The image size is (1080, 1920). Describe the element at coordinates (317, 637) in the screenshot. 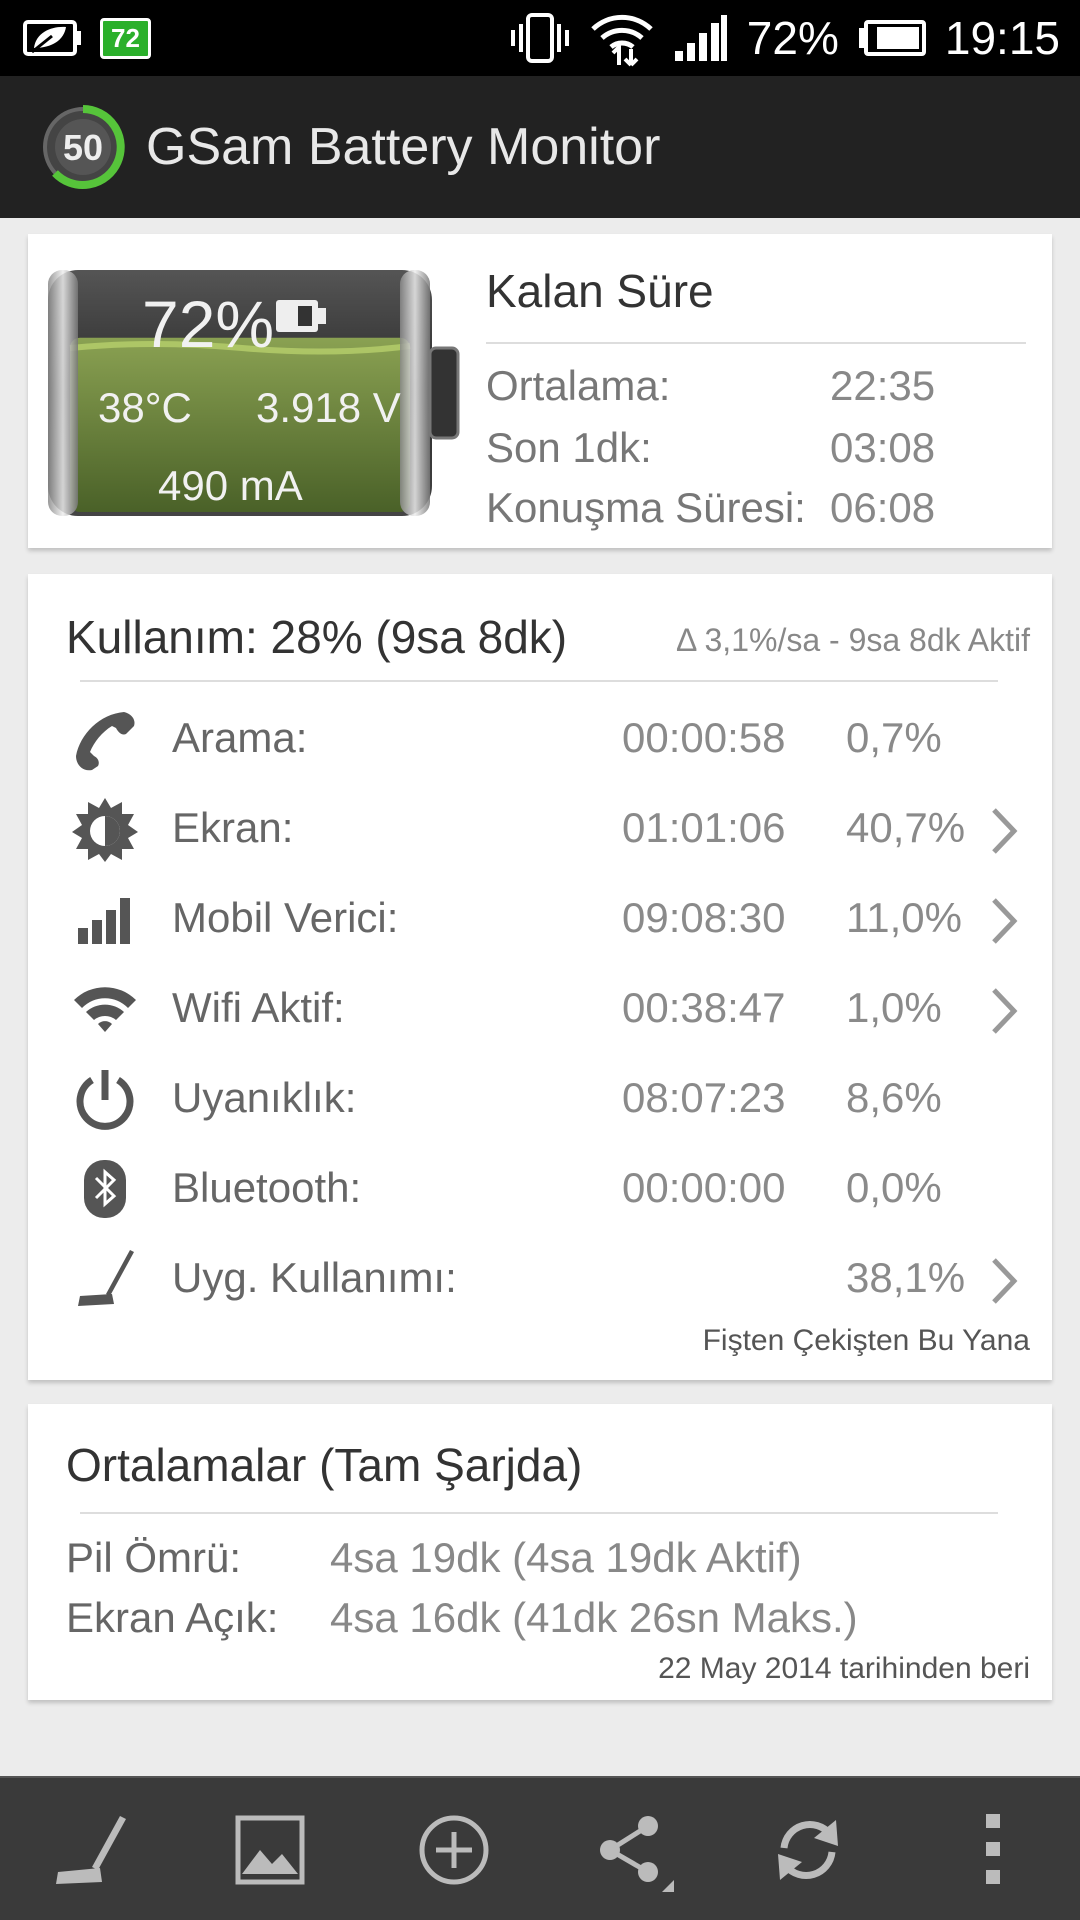

I see `usage-title: Kullanım: 28% (9sa 8dk)` at that location.